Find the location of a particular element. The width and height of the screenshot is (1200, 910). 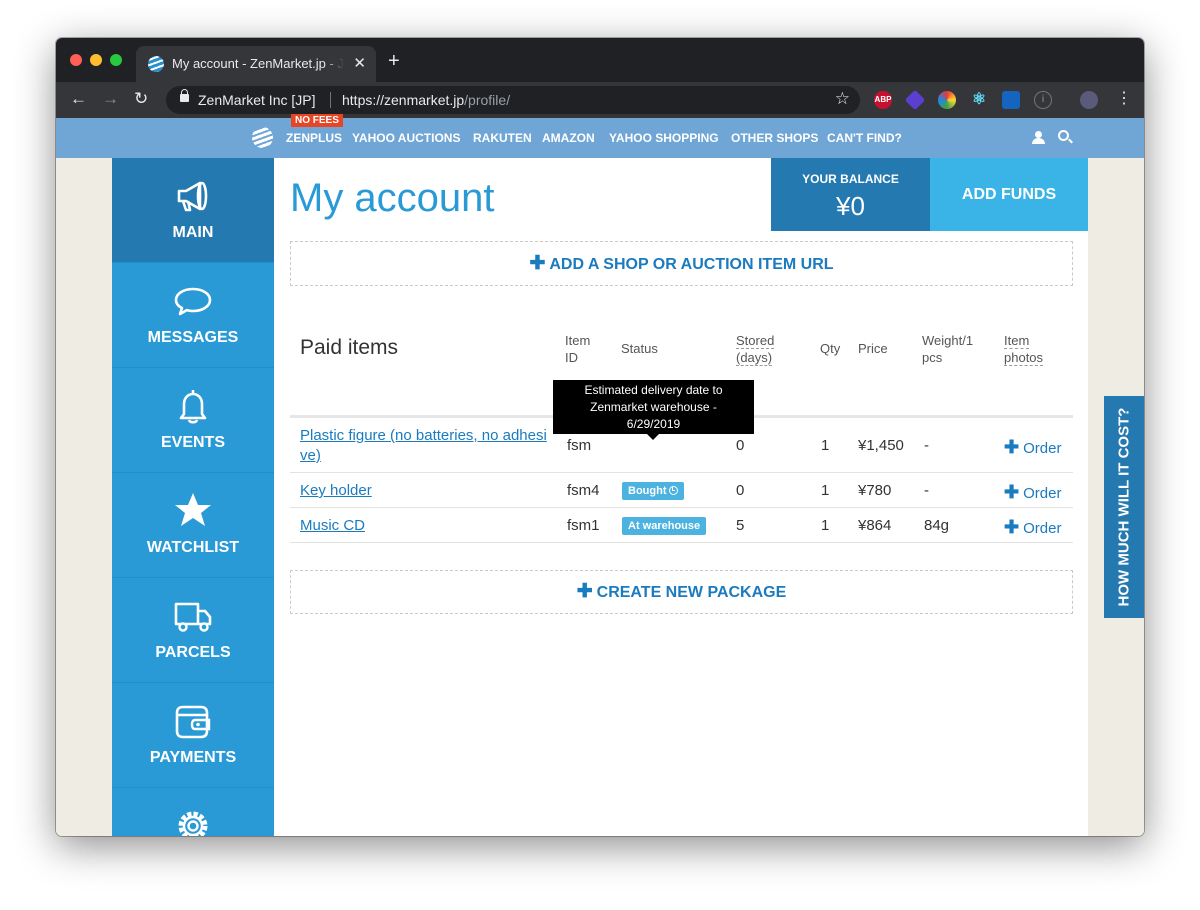

table-row: Key holder fsm4 Bought 0 1 ¥780 - ✚ Order is located at coordinates (681, 490).